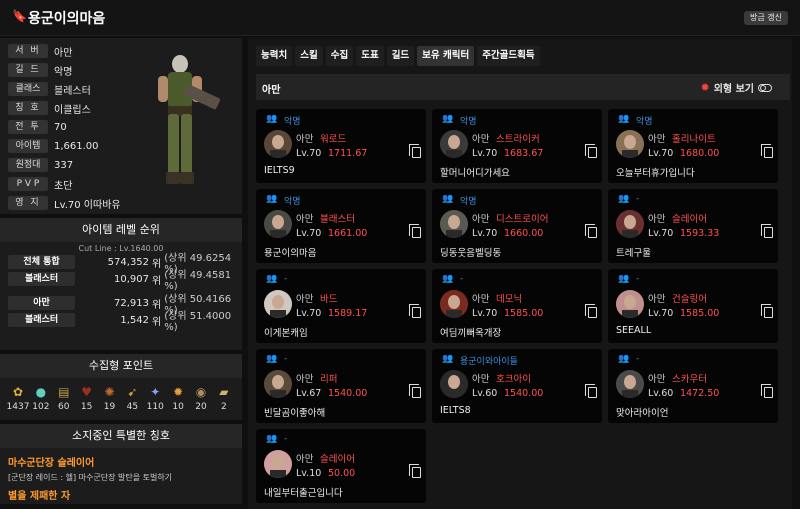  I want to click on rank-percent: (상위 51.4000 %), so click(198, 322).